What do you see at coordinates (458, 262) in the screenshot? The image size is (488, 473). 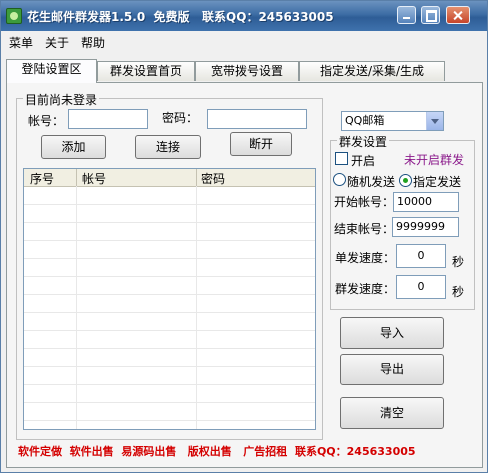 I see `single-speed-unit: 秒` at bounding box center [458, 262].